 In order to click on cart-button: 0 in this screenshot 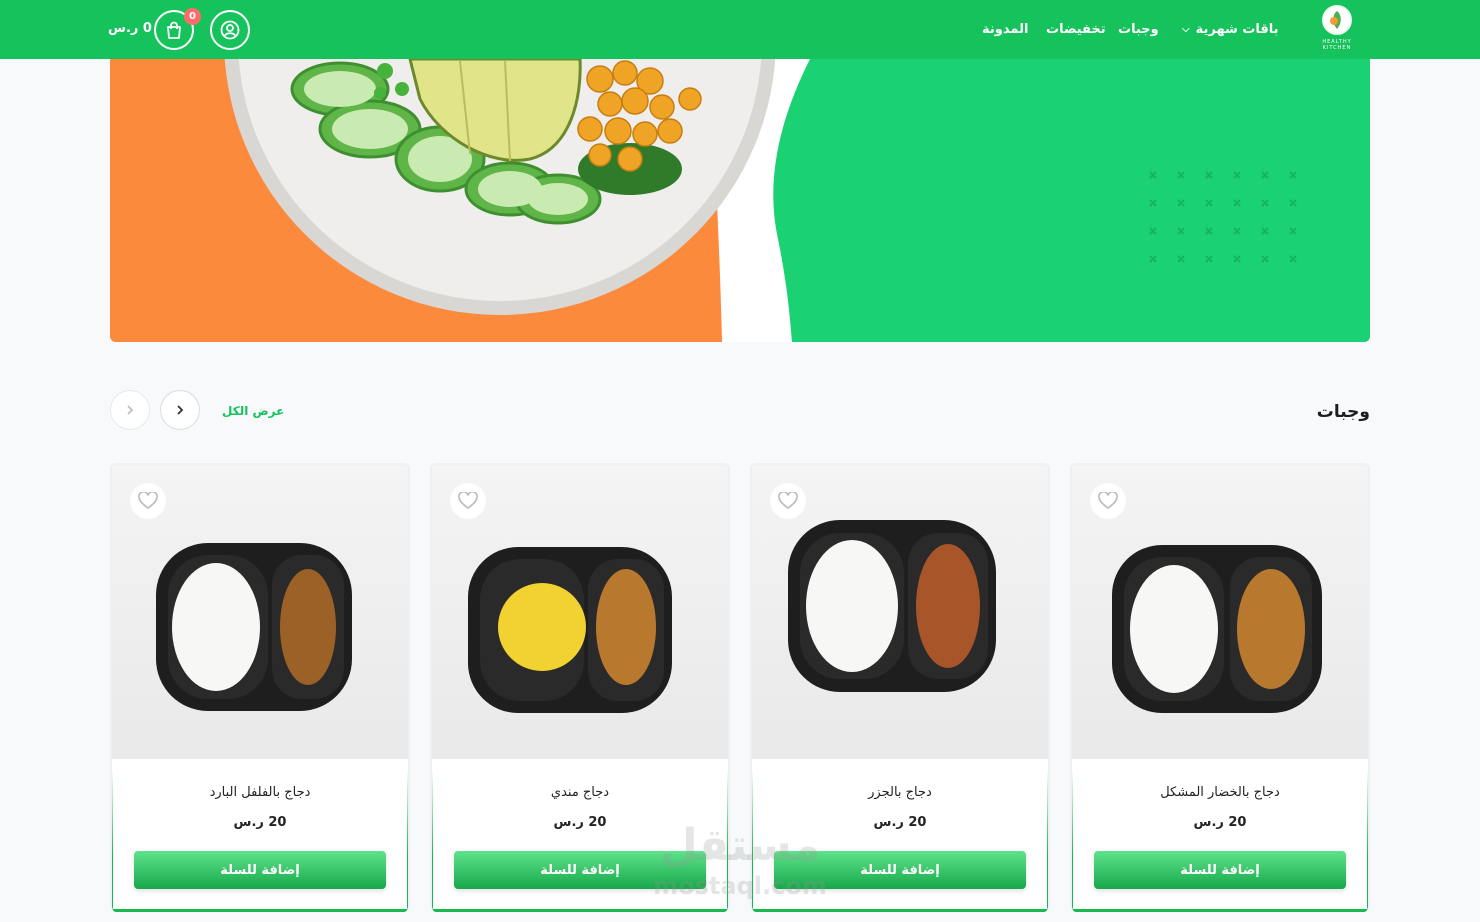, I will do `click(177, 29)`.